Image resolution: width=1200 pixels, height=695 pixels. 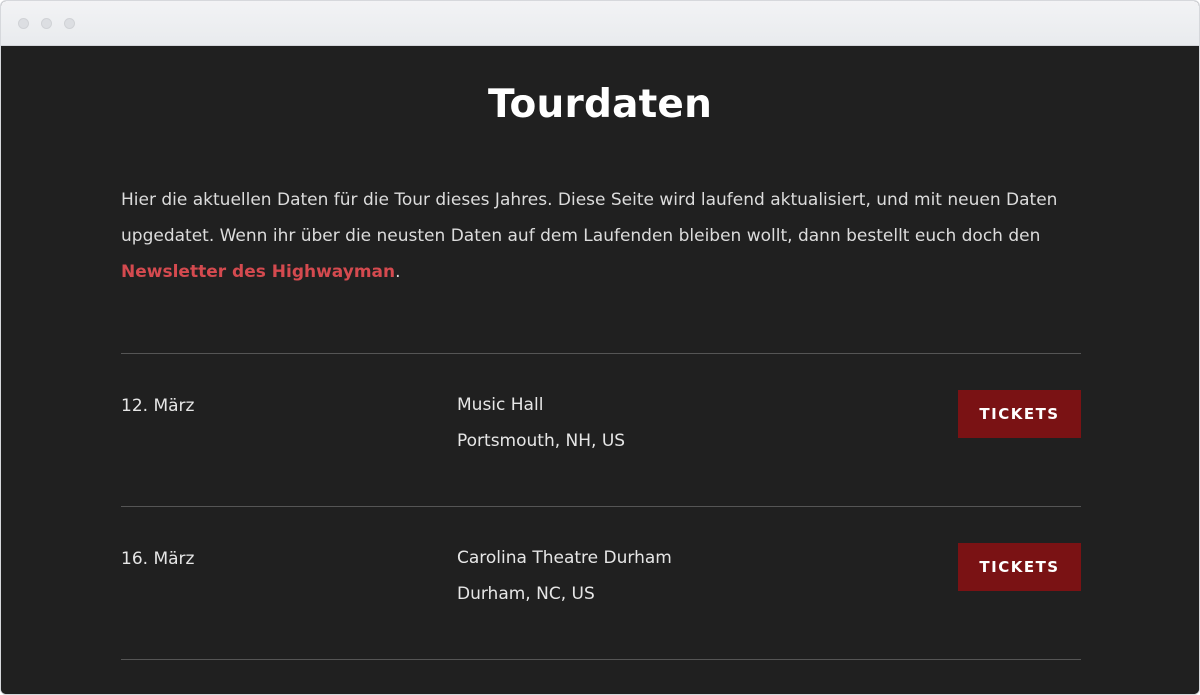 What do you see at coordinates (158, 406) in the screenshot?
I see `tour-date: 12. März` at bounding box center [158, 406].